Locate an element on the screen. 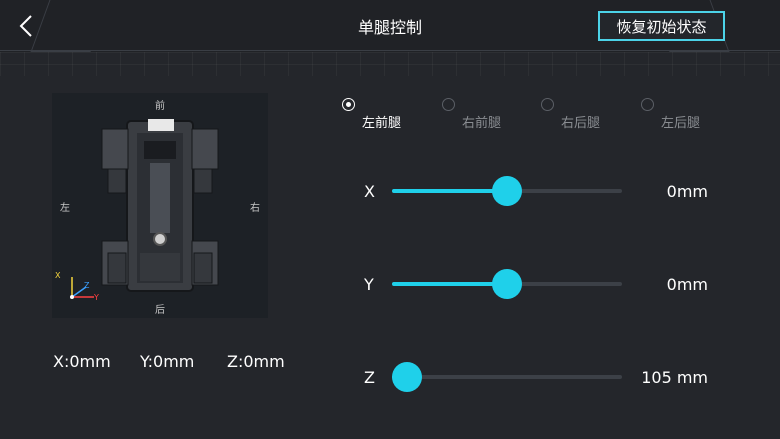  direction-right: 右 is located at coordinates (255, 208).